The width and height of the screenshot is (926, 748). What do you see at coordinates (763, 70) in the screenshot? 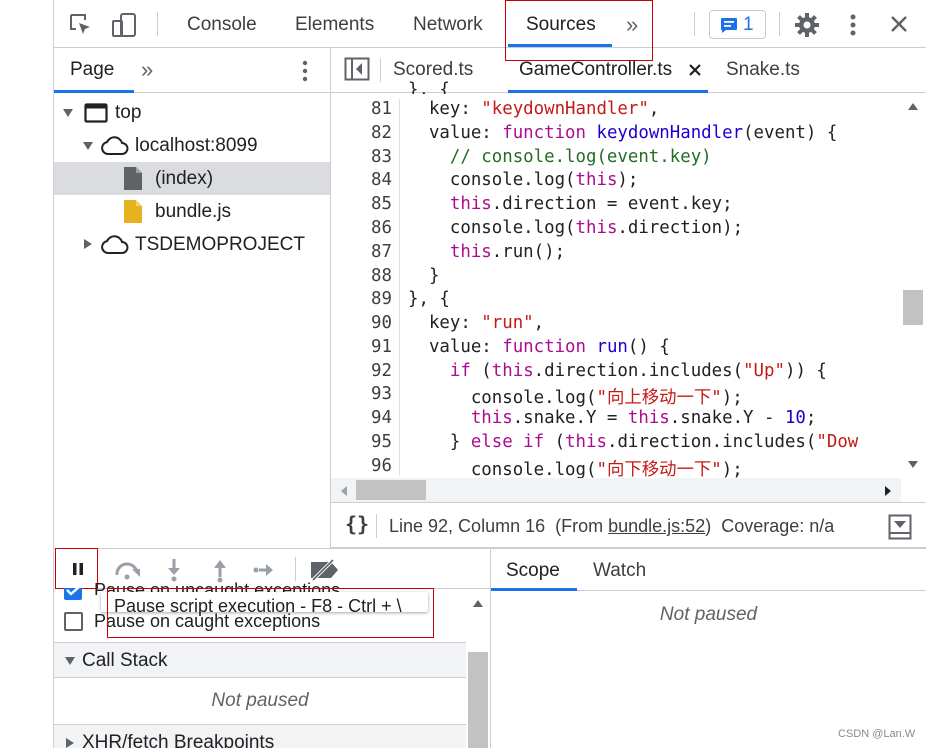
I see `editor-tab-snake: Snake.ts` at bounding box center [763, 70].